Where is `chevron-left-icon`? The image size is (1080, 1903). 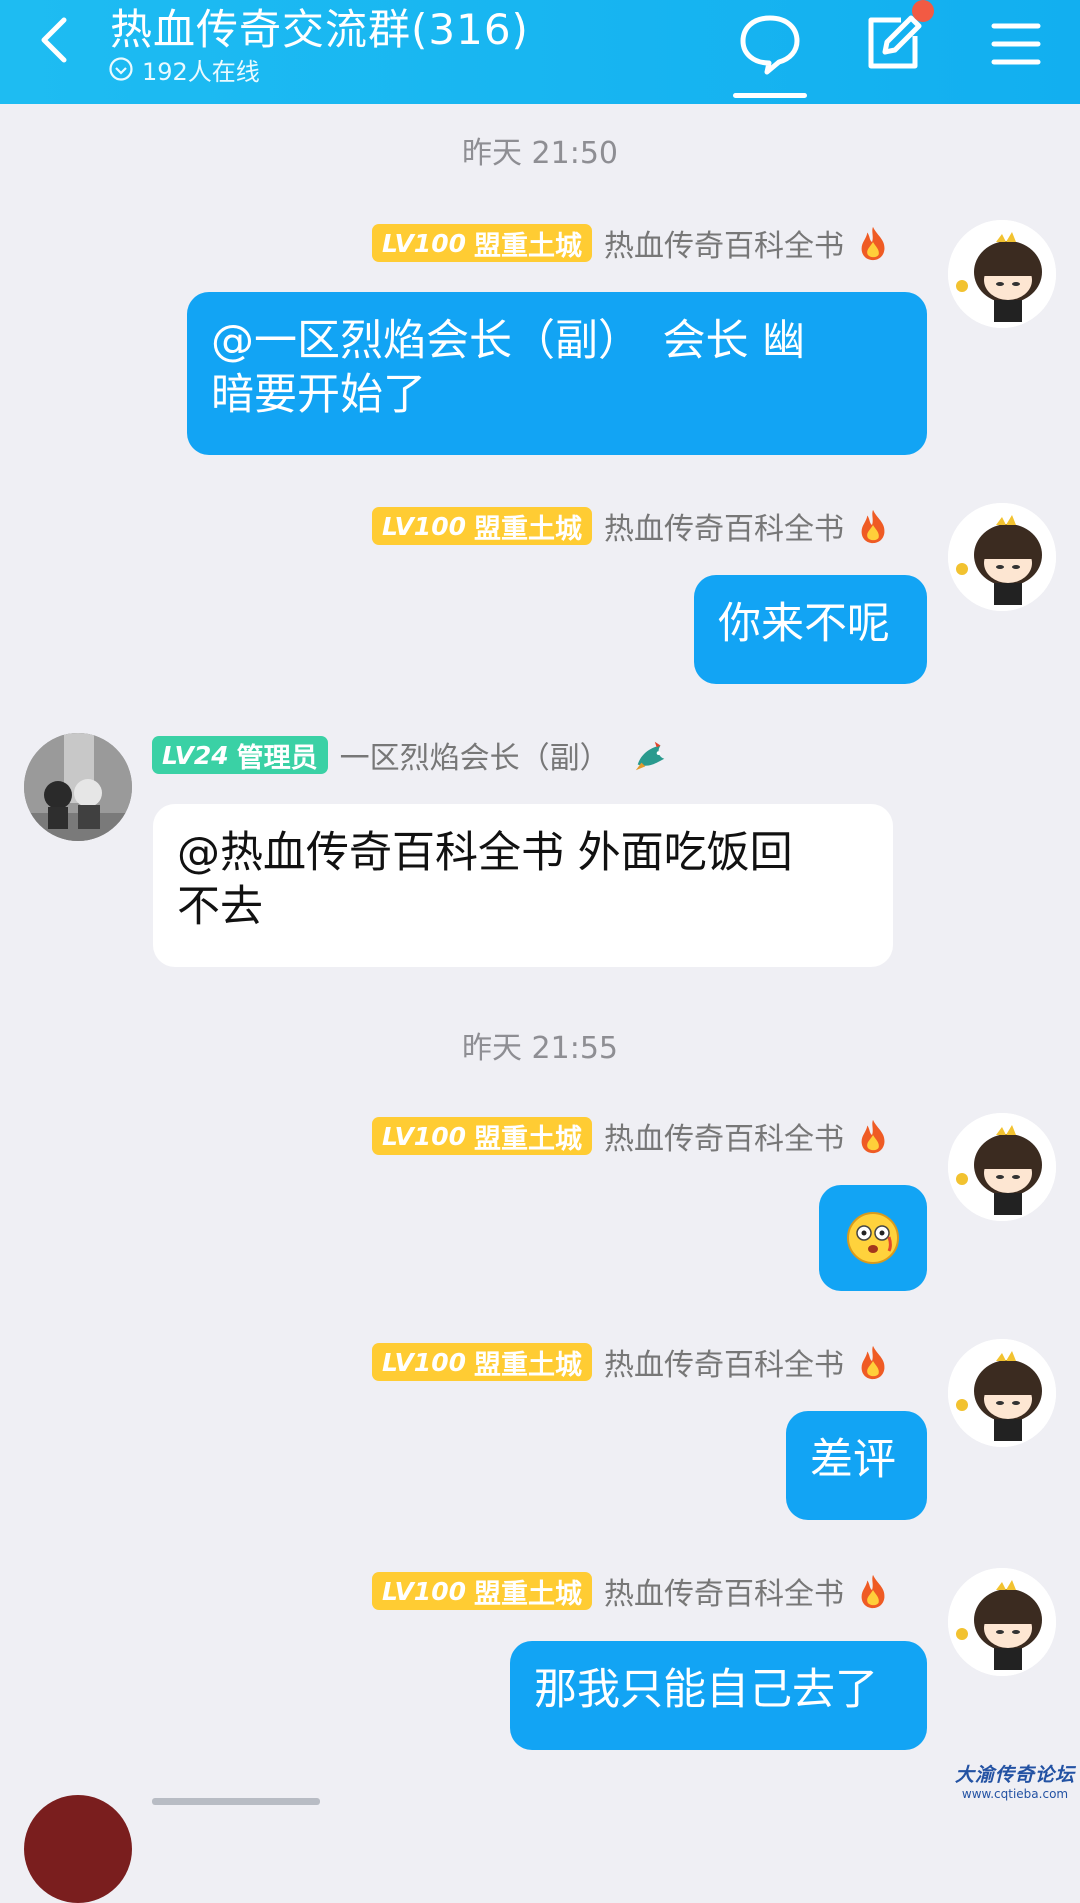
chevron-left-icon is located at coordinates (57, 40).